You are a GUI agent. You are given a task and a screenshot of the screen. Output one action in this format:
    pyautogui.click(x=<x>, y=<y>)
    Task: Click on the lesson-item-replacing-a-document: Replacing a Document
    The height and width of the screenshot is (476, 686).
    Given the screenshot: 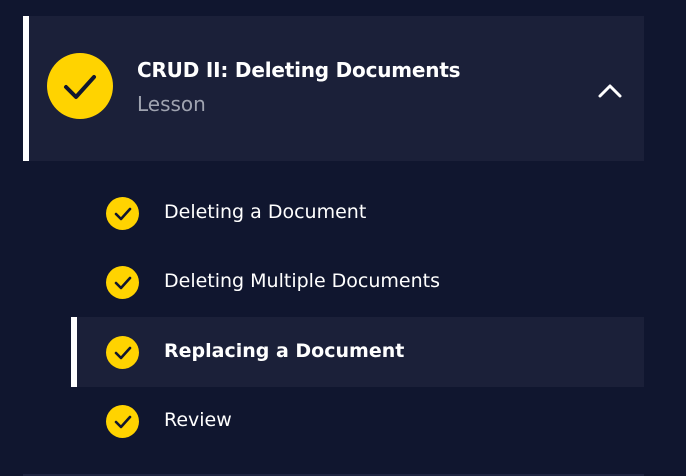 What is the action you would take?
    pyautogui.click(x=357, y=352)
    